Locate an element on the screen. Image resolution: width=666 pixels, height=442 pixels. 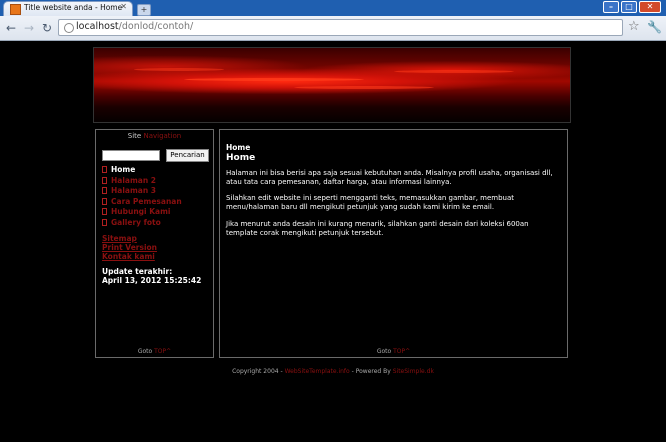
sidebar-item-halaman-2: Halaman 2 is located at coordinates (142, 181).